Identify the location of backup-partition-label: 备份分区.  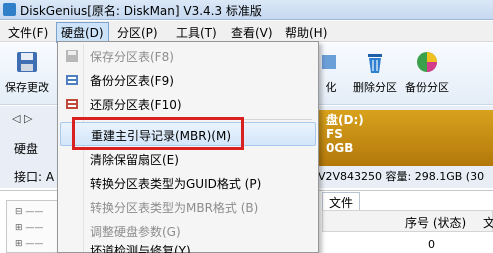
(427, 87).